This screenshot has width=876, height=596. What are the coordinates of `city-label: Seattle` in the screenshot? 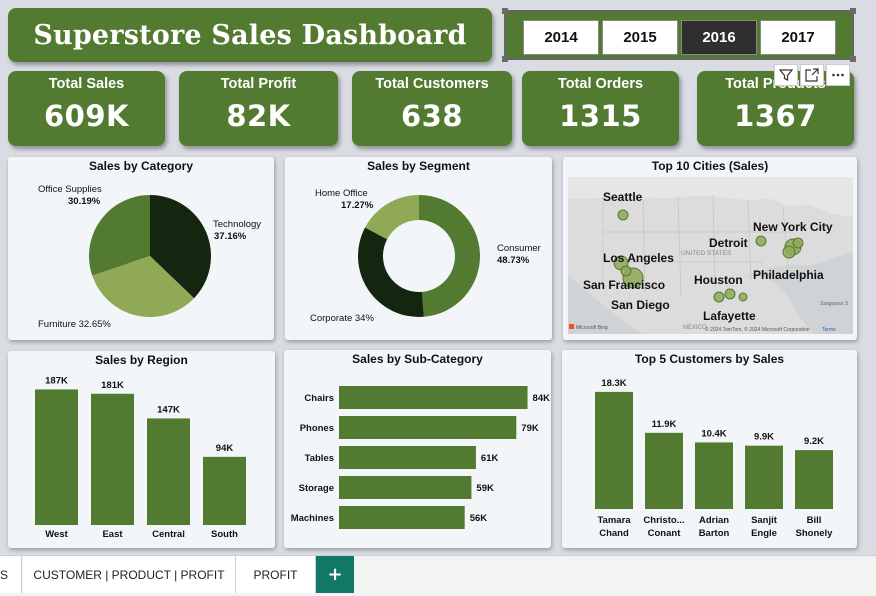 It's located at (623, 197).